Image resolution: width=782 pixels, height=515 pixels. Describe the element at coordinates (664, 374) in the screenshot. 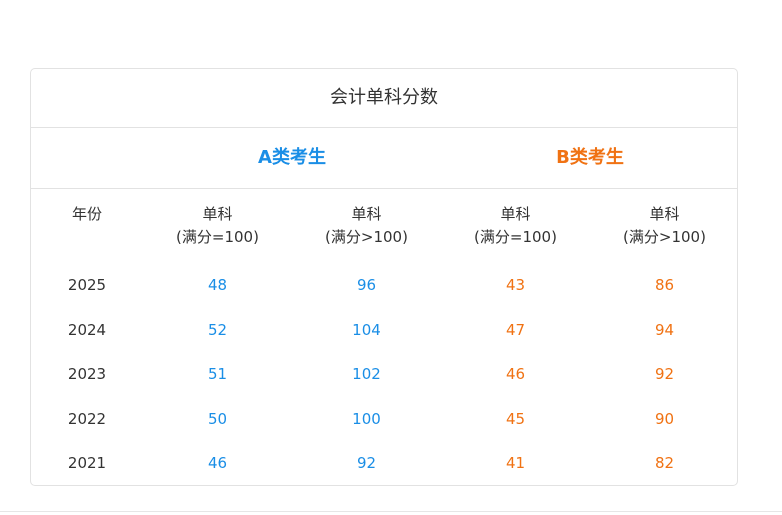

I see `b-over-score-cell: 92` at that location.